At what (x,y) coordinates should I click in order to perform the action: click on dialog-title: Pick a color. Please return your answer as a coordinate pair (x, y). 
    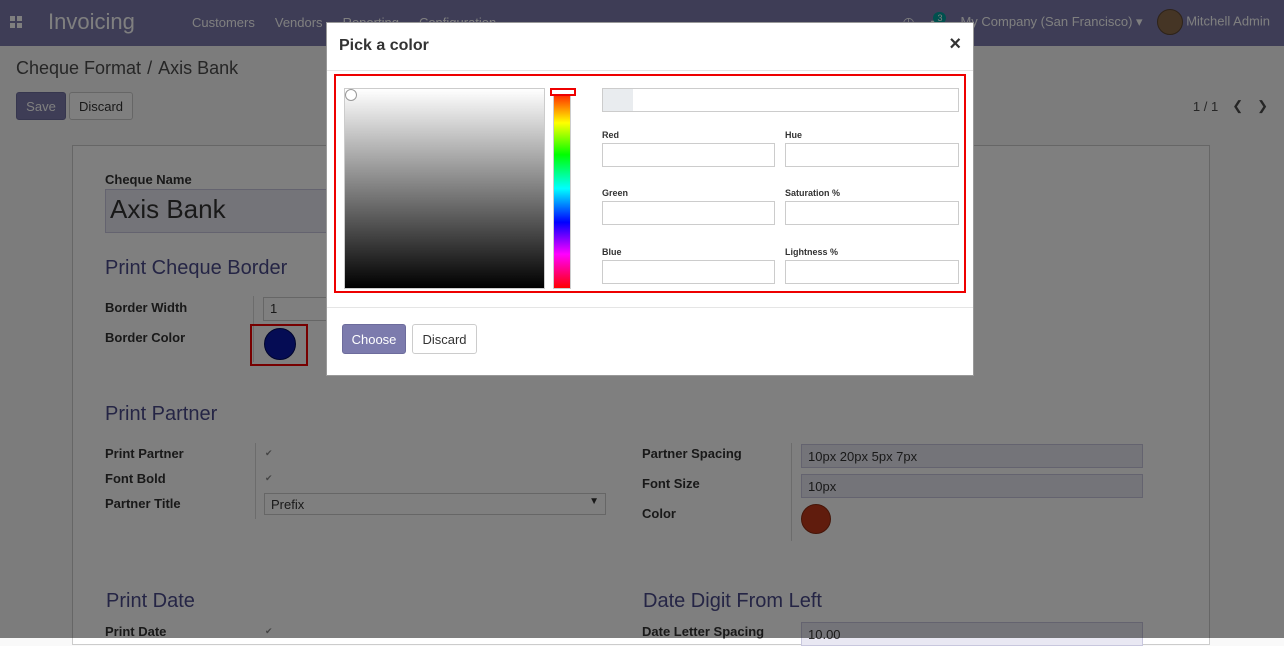
    Looking at the image, I should click on (384, 45).